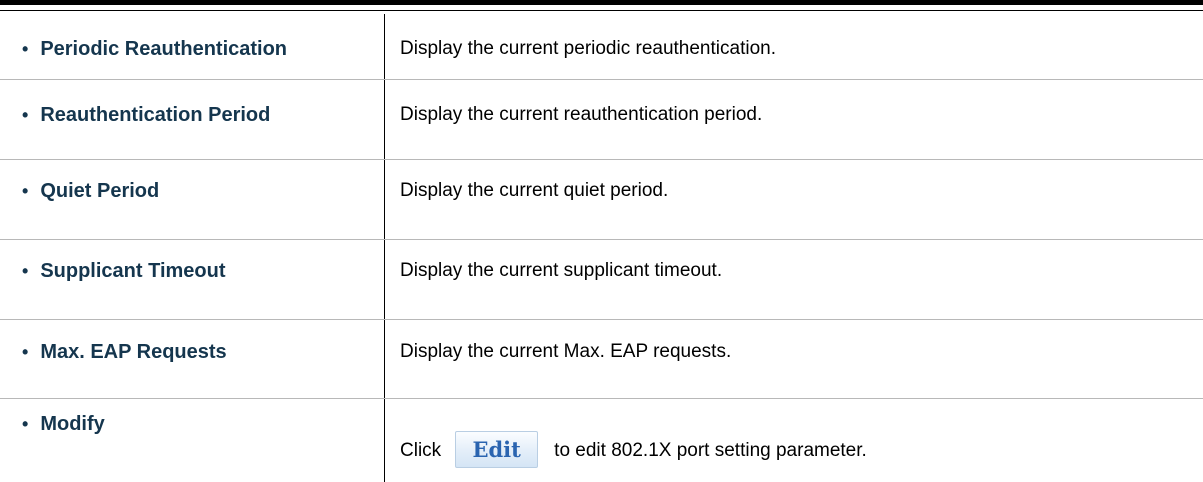  Describe the element at coordinates (601, 2) in the screenshot. I see `top-rule-thick` at that location.